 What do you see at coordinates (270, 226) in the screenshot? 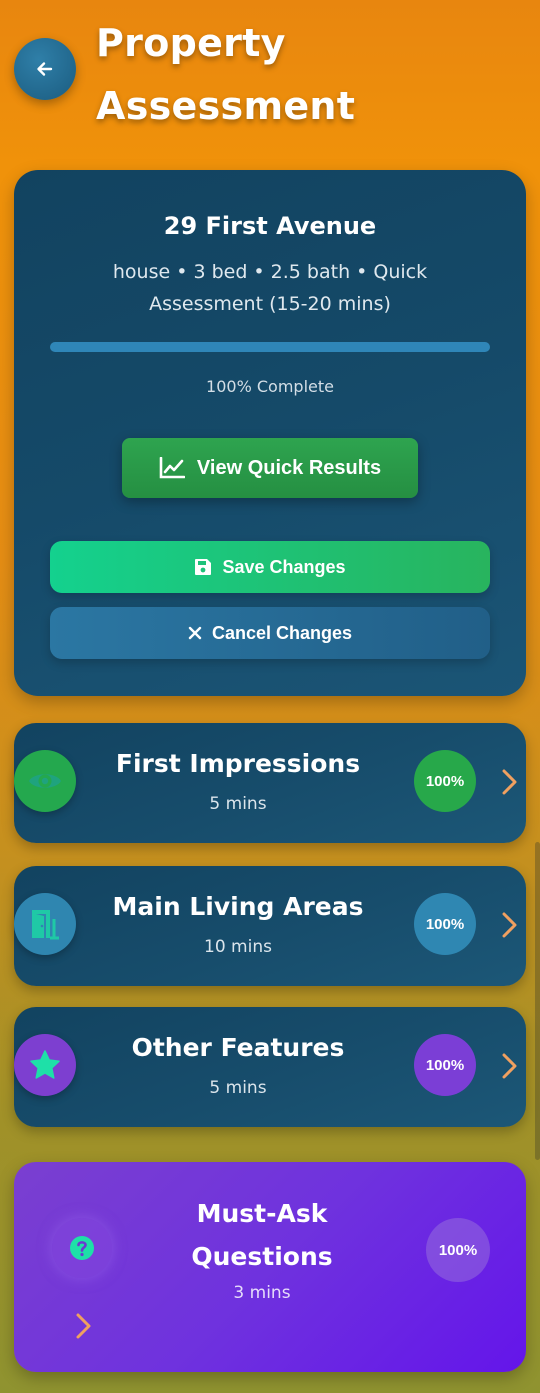
I see `property-address: 29 First Avenue` at bounding box center [270, 226].